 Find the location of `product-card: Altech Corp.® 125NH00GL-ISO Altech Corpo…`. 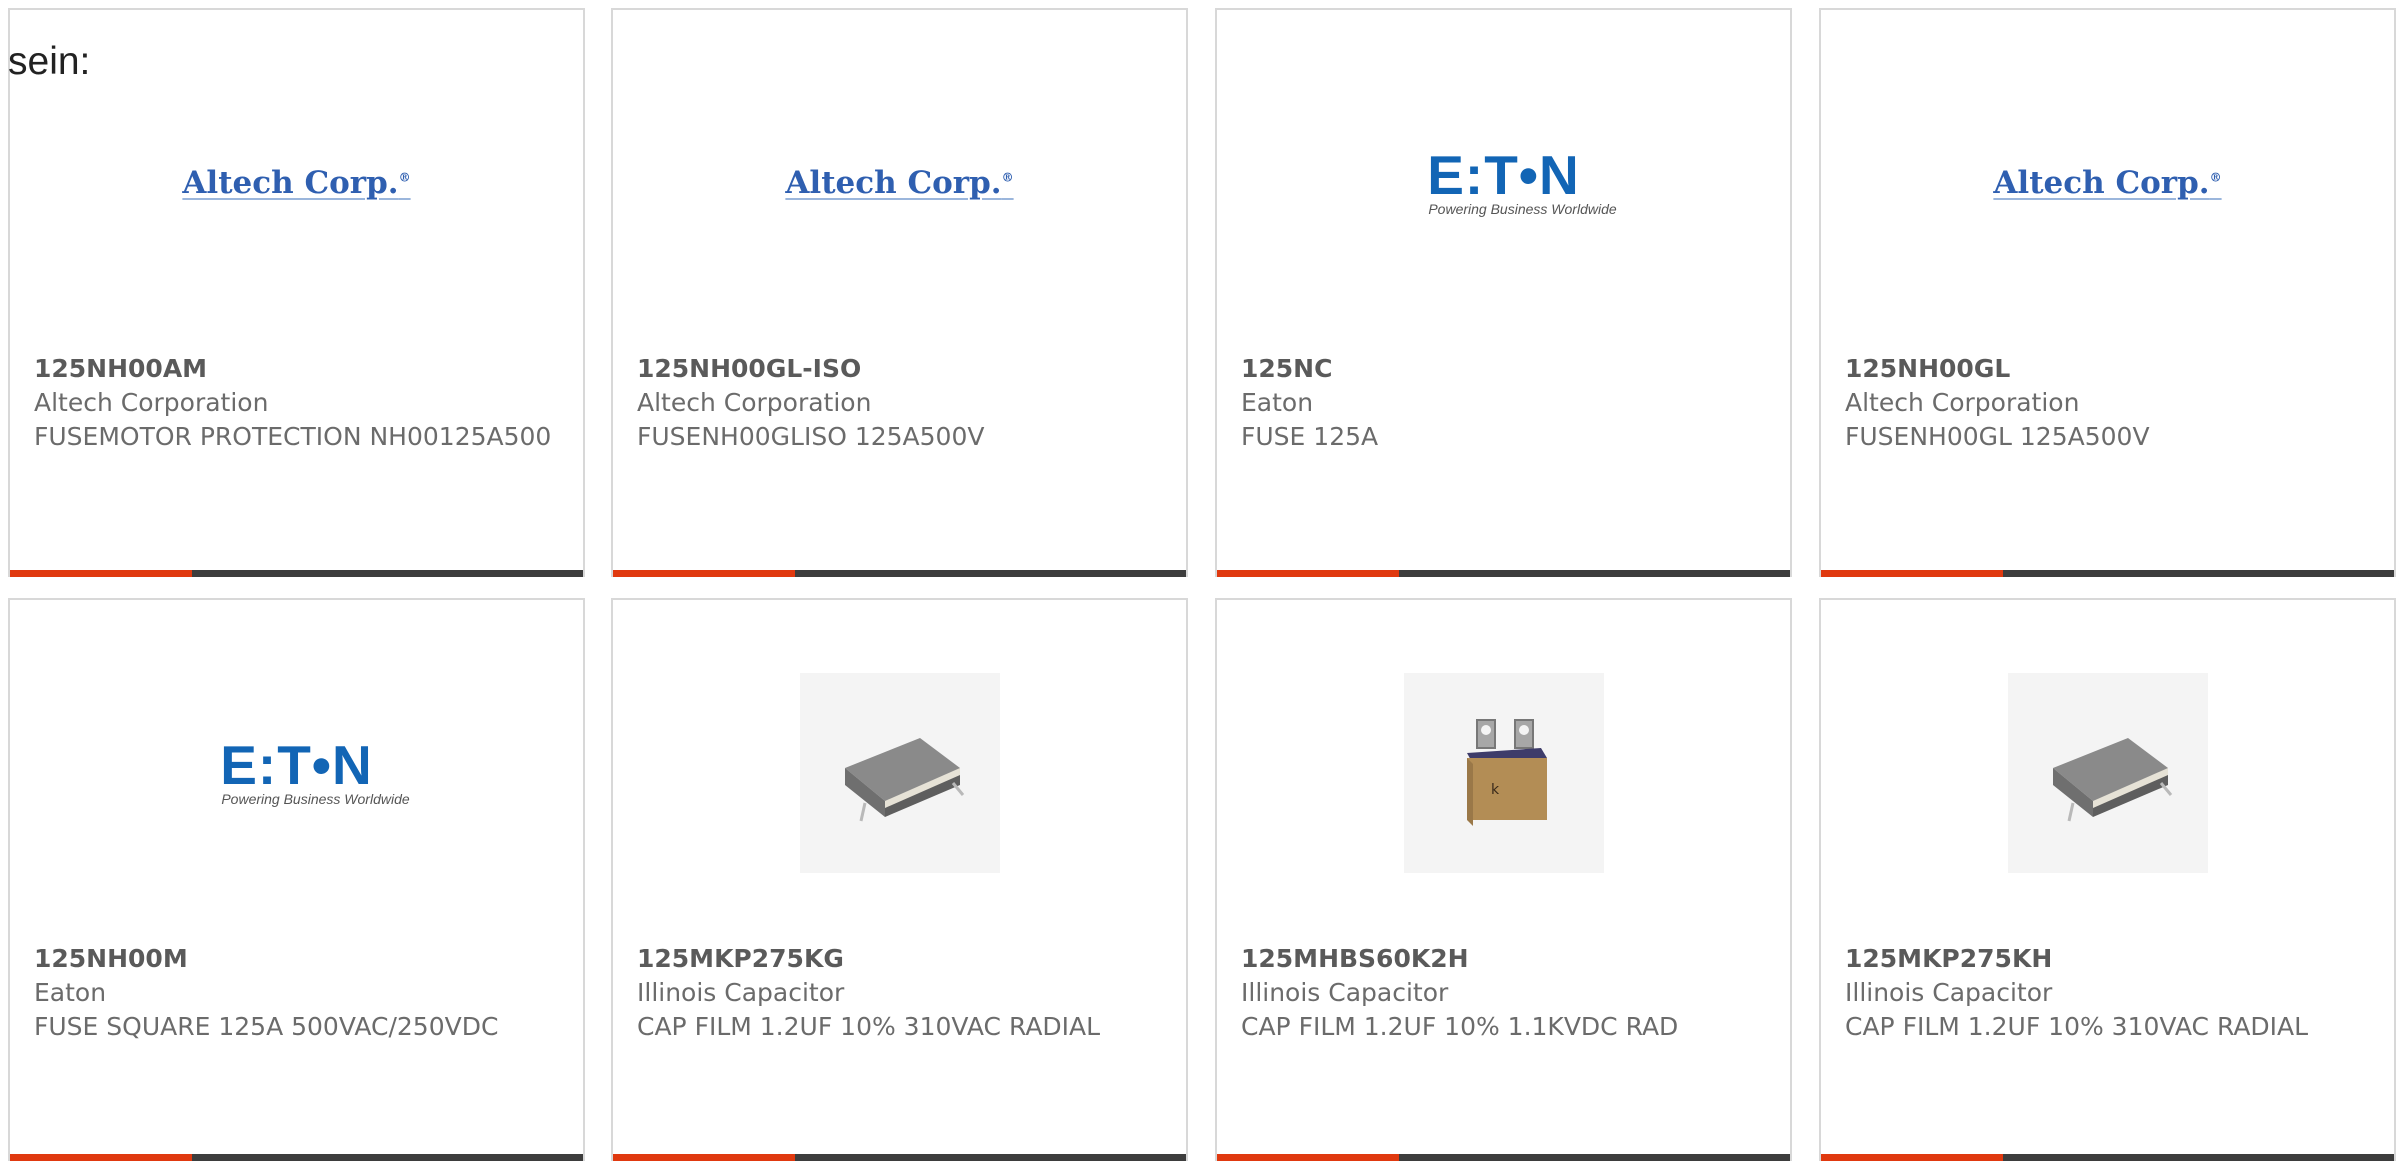

product-card: Altech Corp.® 125NH00GL-ISO Altech Corpo… is located at coordinates (899, 292).